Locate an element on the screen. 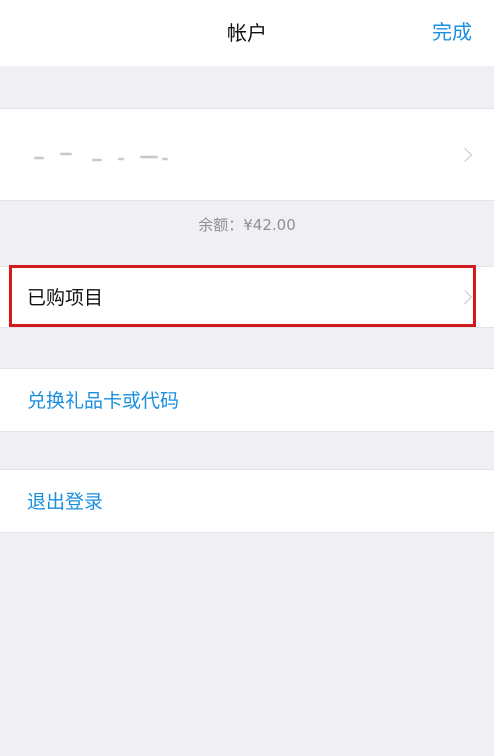 The height and width of the screenshot is (756, 494). sign-out-link: 退出登录 is located at coordinates (65, 502).